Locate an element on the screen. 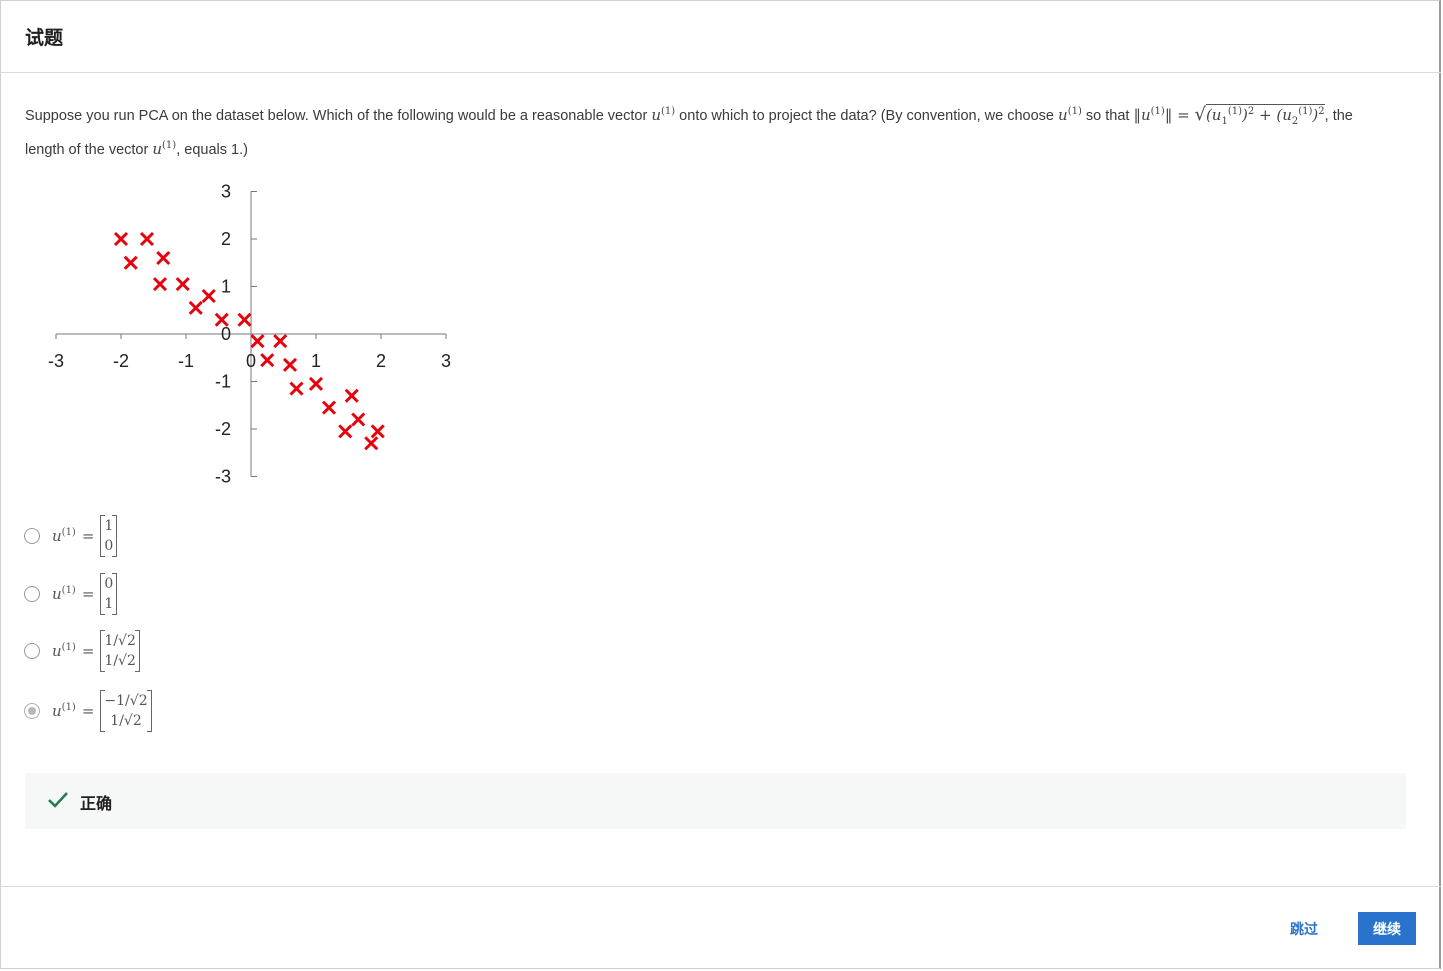 This screenshot has height=971, width=1443. option-math: u(1) = −1/√2 1/√2 is located at coordinates (102, 711).